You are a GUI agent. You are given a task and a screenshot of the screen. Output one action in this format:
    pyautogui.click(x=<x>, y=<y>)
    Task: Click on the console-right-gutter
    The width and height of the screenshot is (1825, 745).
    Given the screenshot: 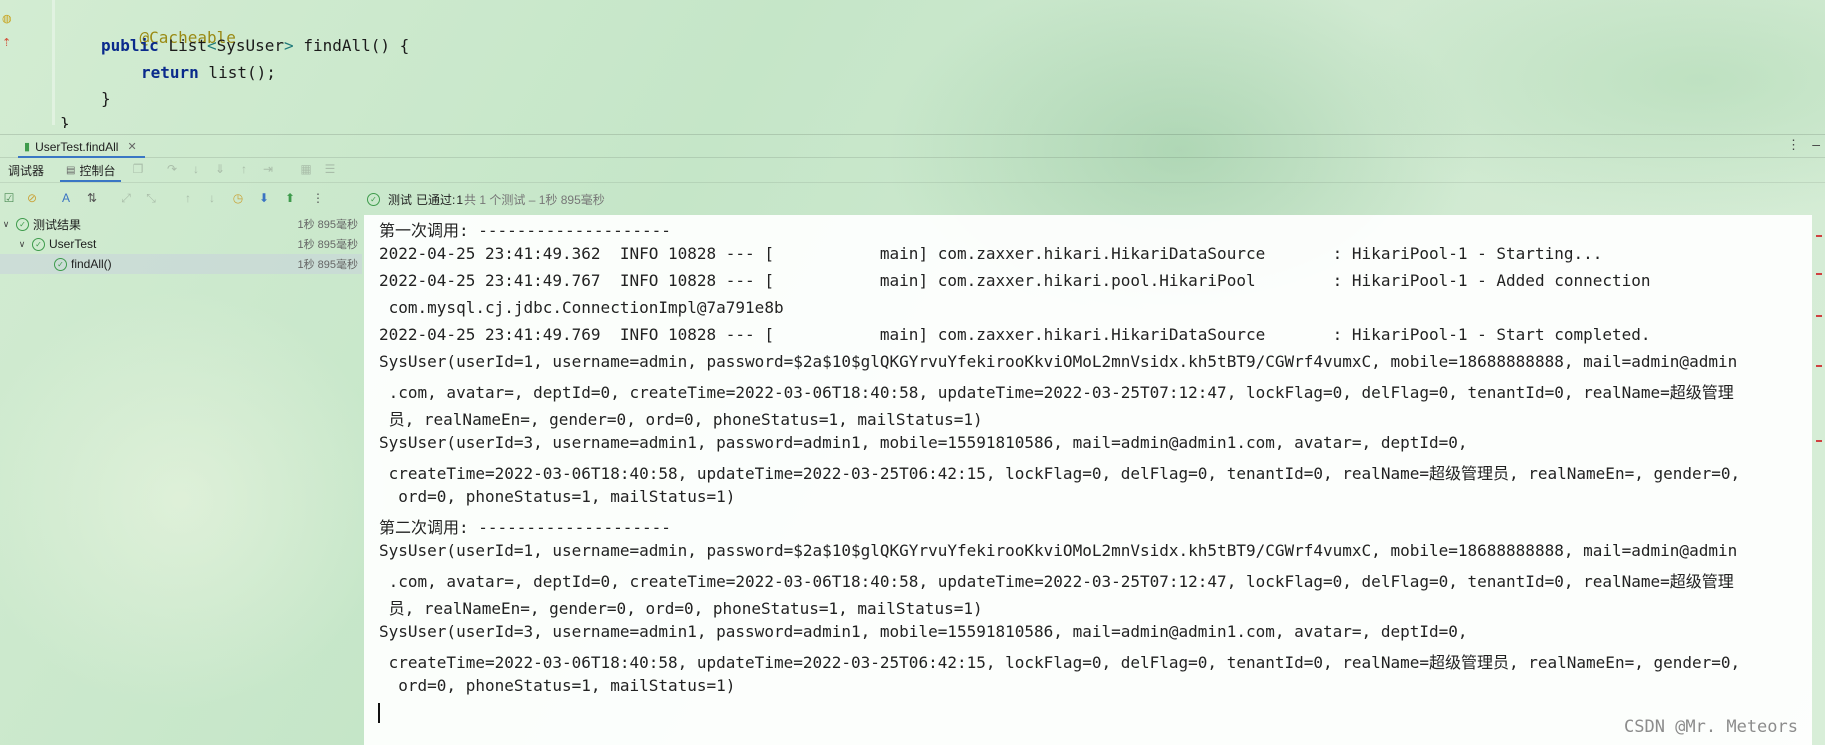 What is the action you would take?
    pyautogui.click(x=1818, y=480)
    